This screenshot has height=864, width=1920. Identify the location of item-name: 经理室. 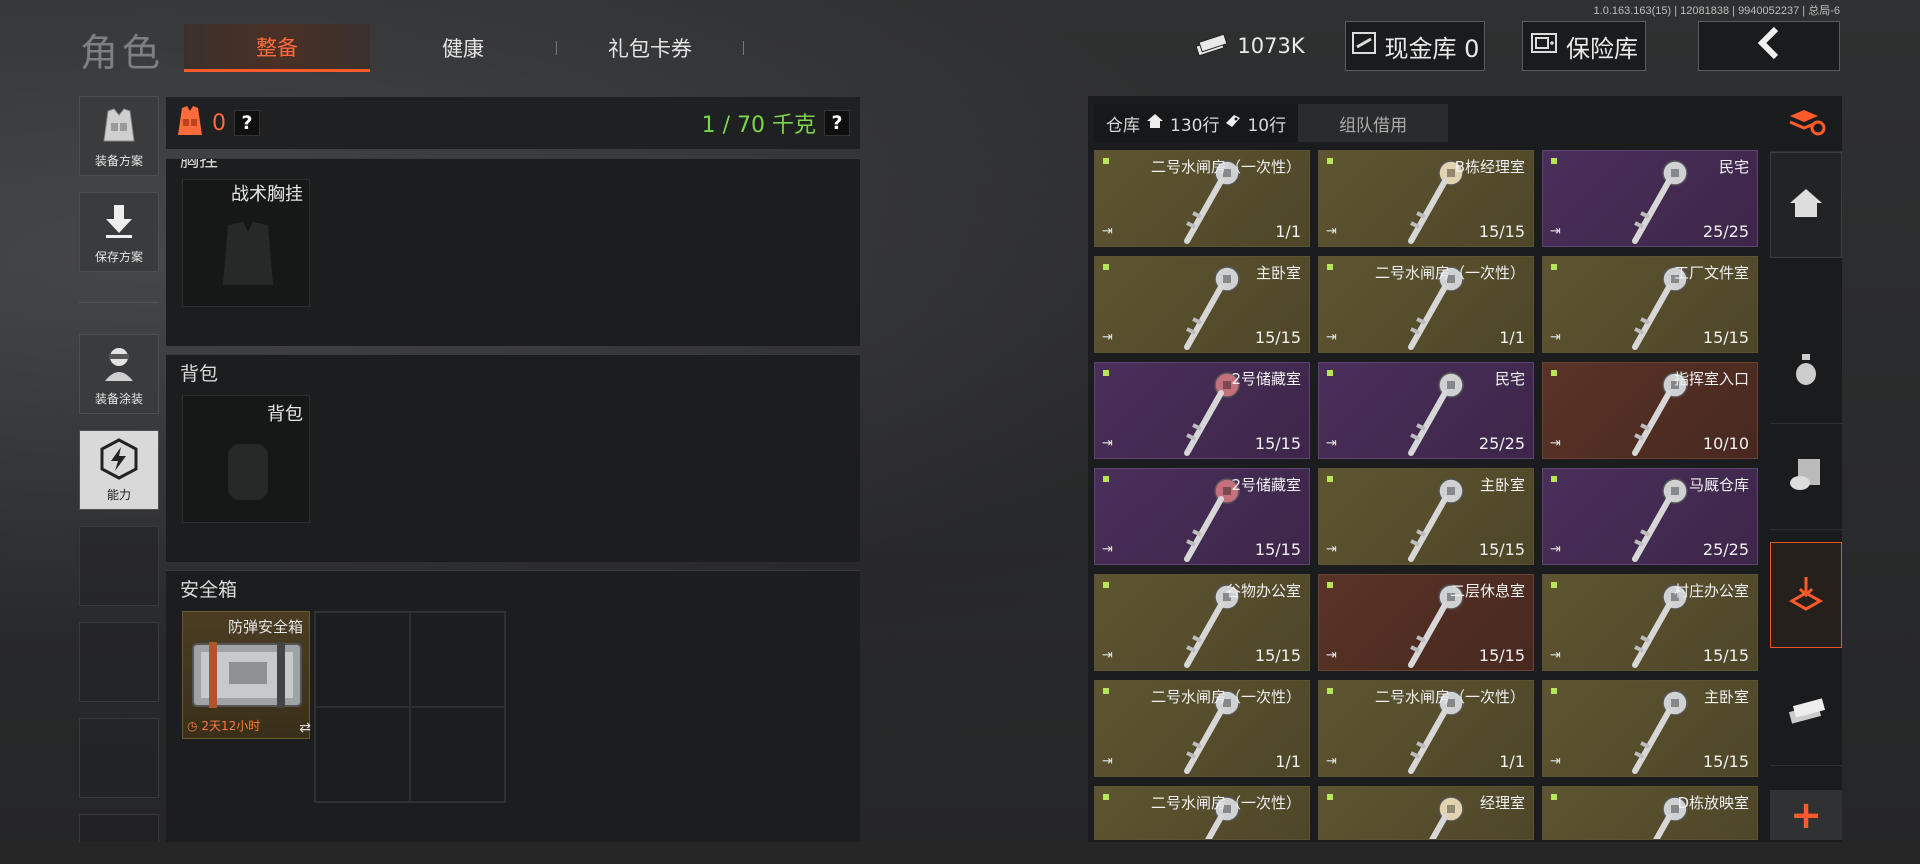
(1502, 803).